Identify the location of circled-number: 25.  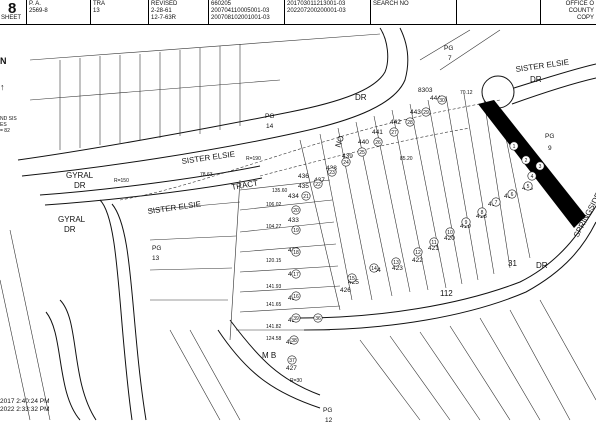
(362, 153).